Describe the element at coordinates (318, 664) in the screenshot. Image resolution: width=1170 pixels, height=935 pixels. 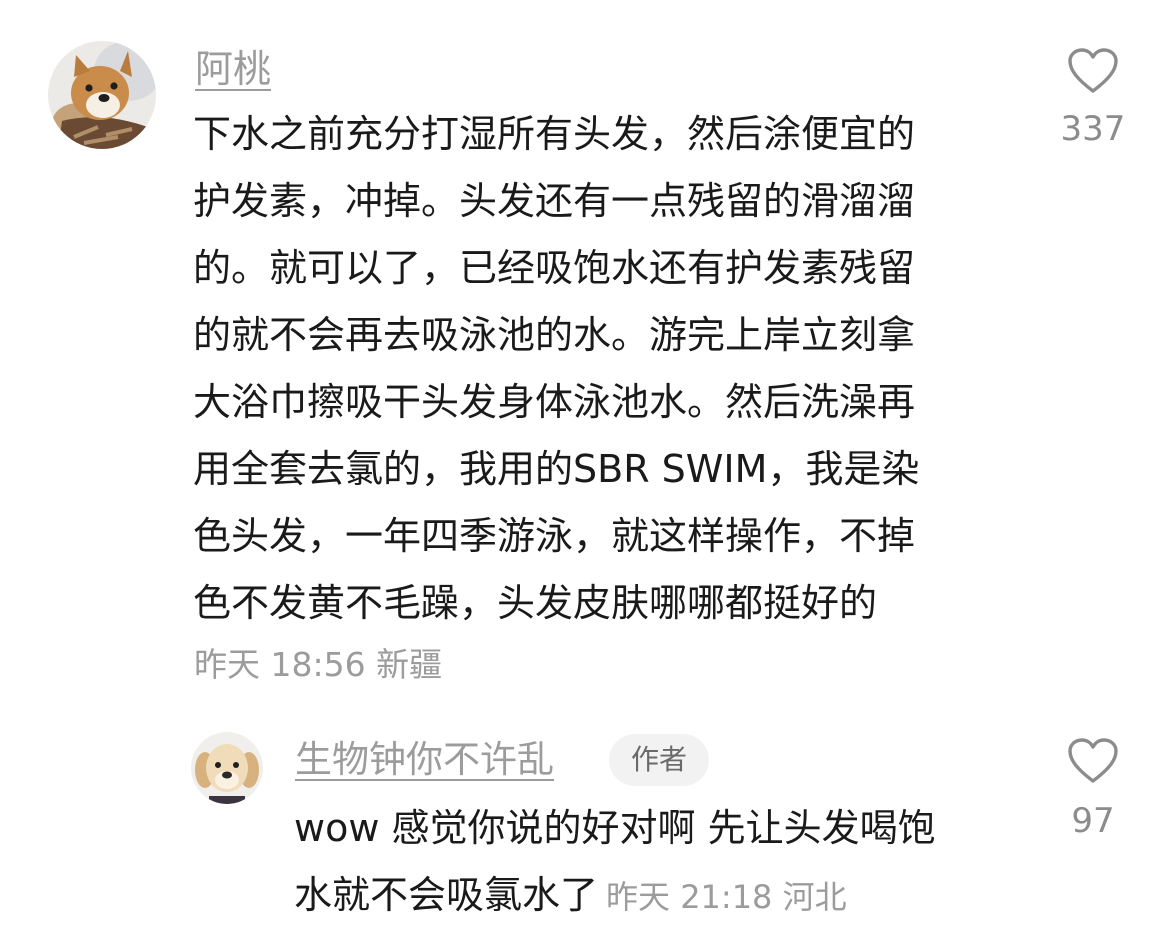
I see `comment-timestamp-location: 昨天 18:56 新疆` at that location.